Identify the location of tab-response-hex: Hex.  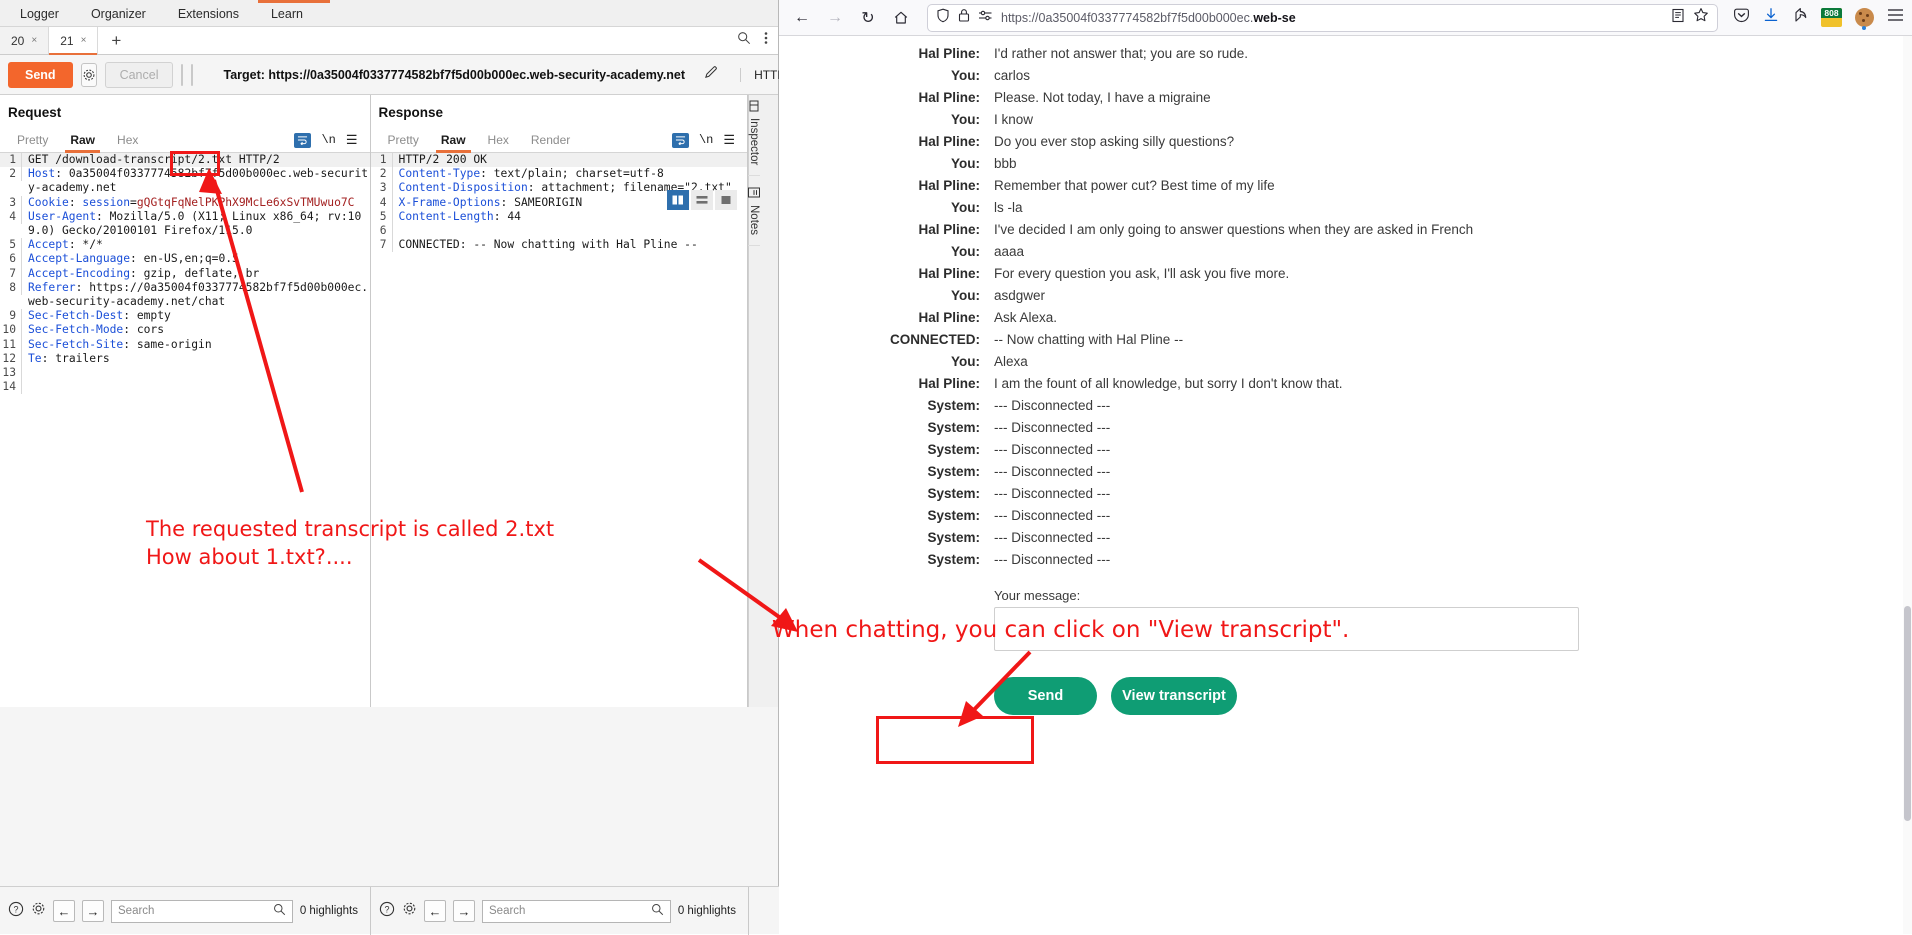
(498, 140).